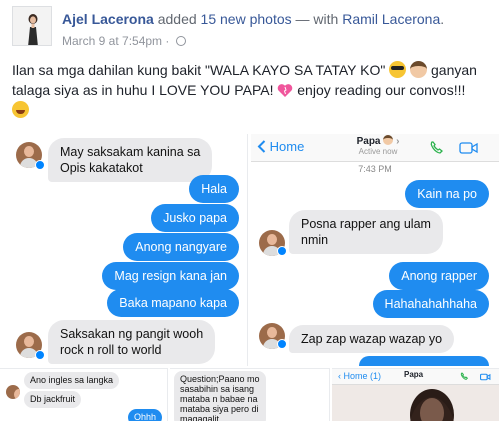 Image resolution: width=499 pixels, height=421 pixels. I want to click on heart-emoji-icon, so click(285, 90).